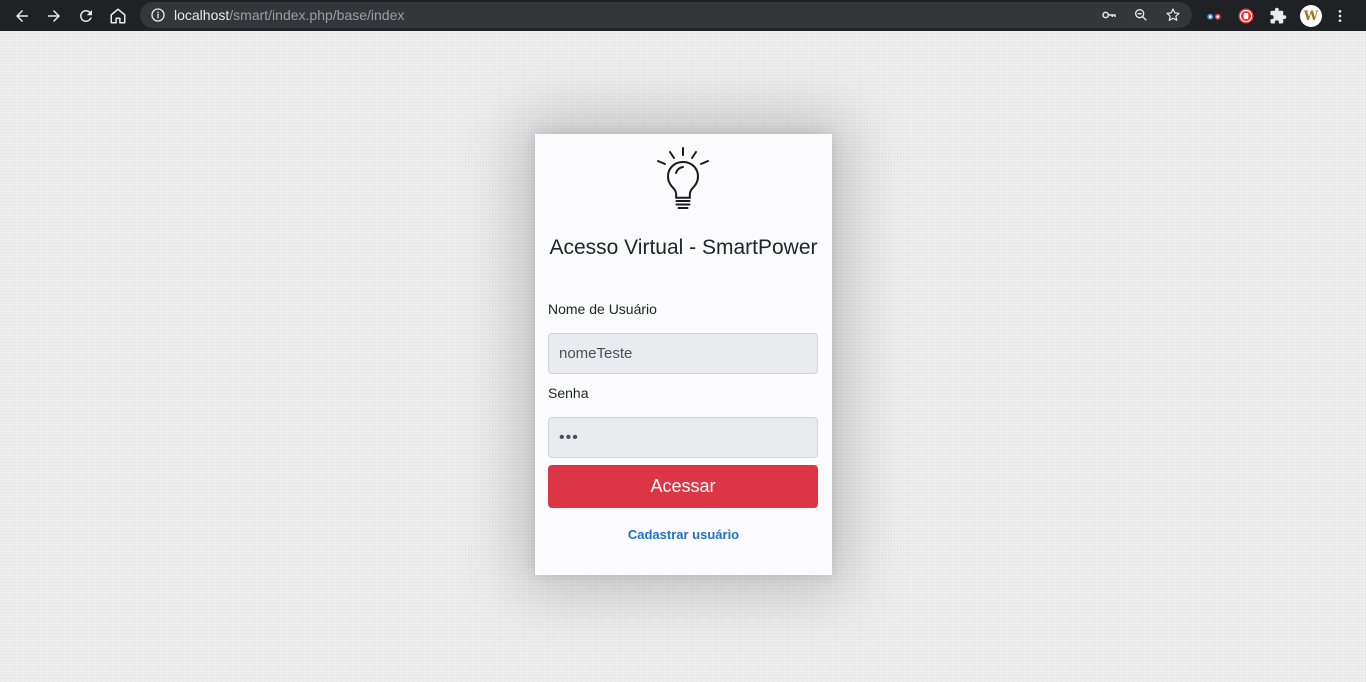 Image resolution: width=1366 pixels, height=682 pixels. What do you see at coordinates (683, 486) in the screenshot?
I see `submit-button: Acessar` at bounding box center [683, 486].